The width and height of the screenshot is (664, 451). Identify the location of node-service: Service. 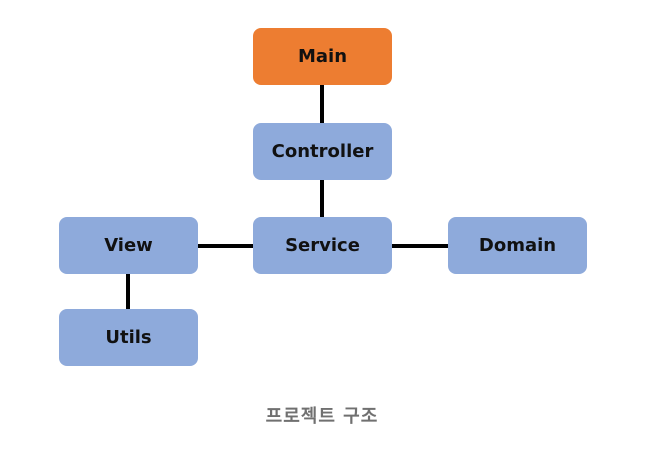
(322, 245).